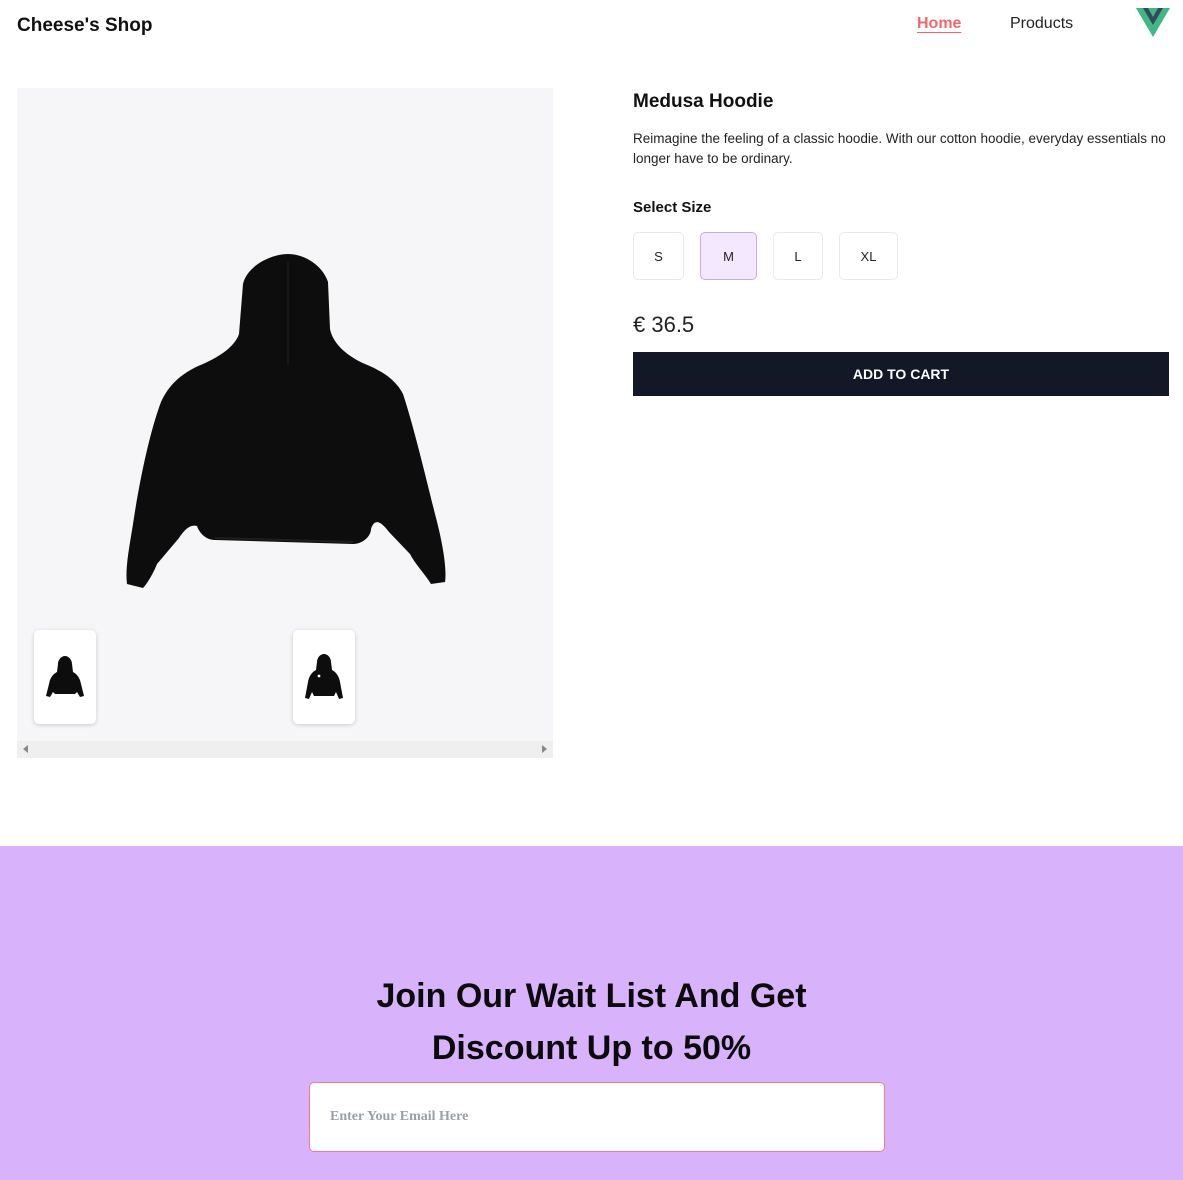 This screenshot has width=1183, height=1180. Describe the element at coordinates (939, 24) in the screenshot. I see `nav-link-home: Home` at that location.